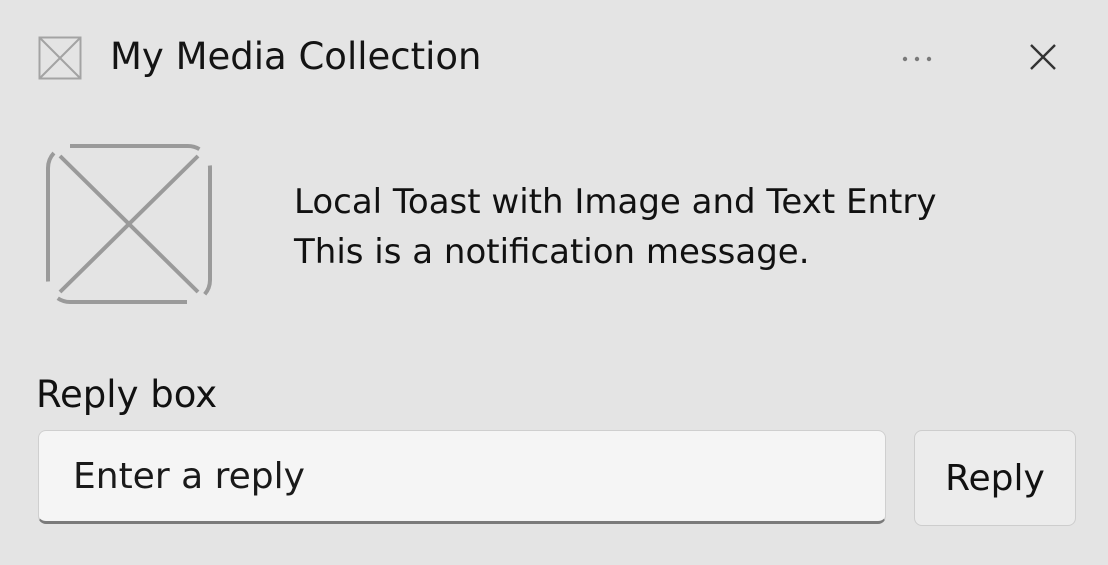  I want to click on app-placeholder-icon, so click(60, 58).